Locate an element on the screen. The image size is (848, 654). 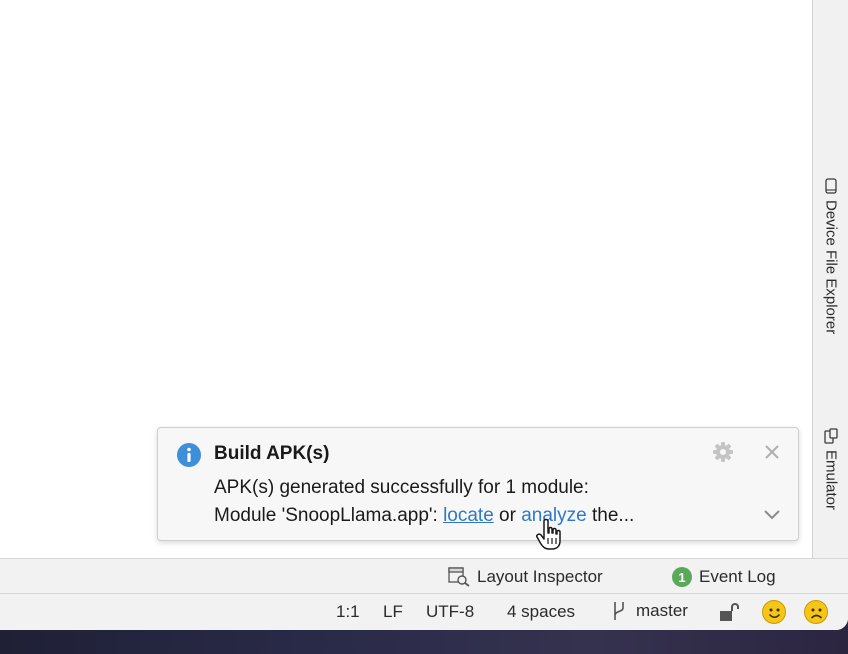
device-icon is located at coordinates (831, 186).